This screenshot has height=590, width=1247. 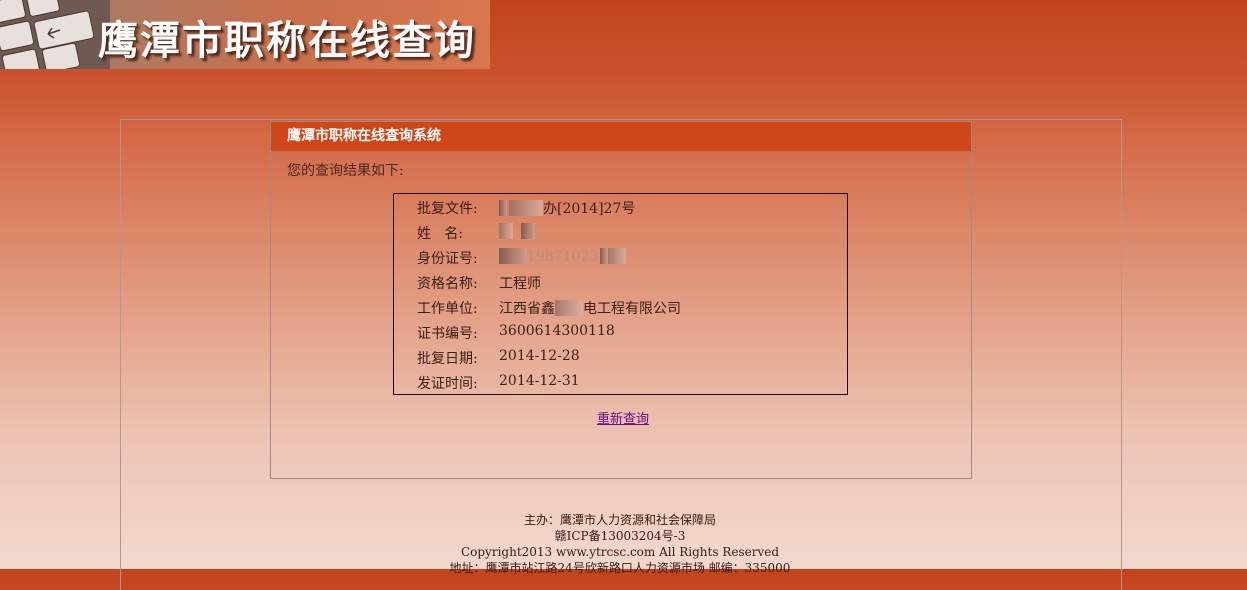 What do you see at coordinates (520, 284) in the screenshot?
I see `info-value-text: 工程师` at bounding box center [520, 284].